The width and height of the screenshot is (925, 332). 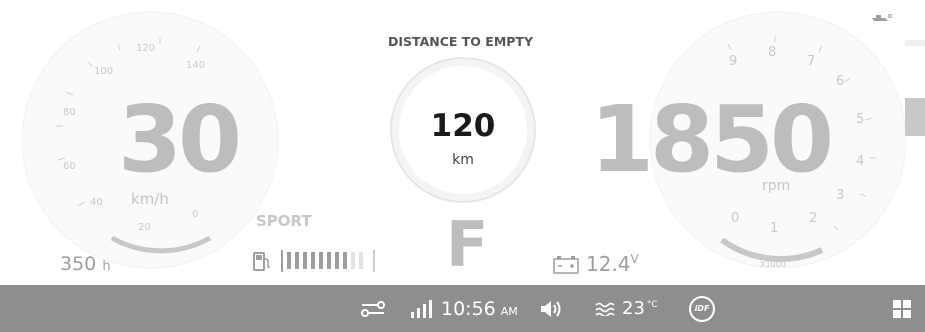 What do you see at coordinates (733, 61) in the screenshot?
I see `rpm-tick-label: 9` at bounding box center [733, 61].